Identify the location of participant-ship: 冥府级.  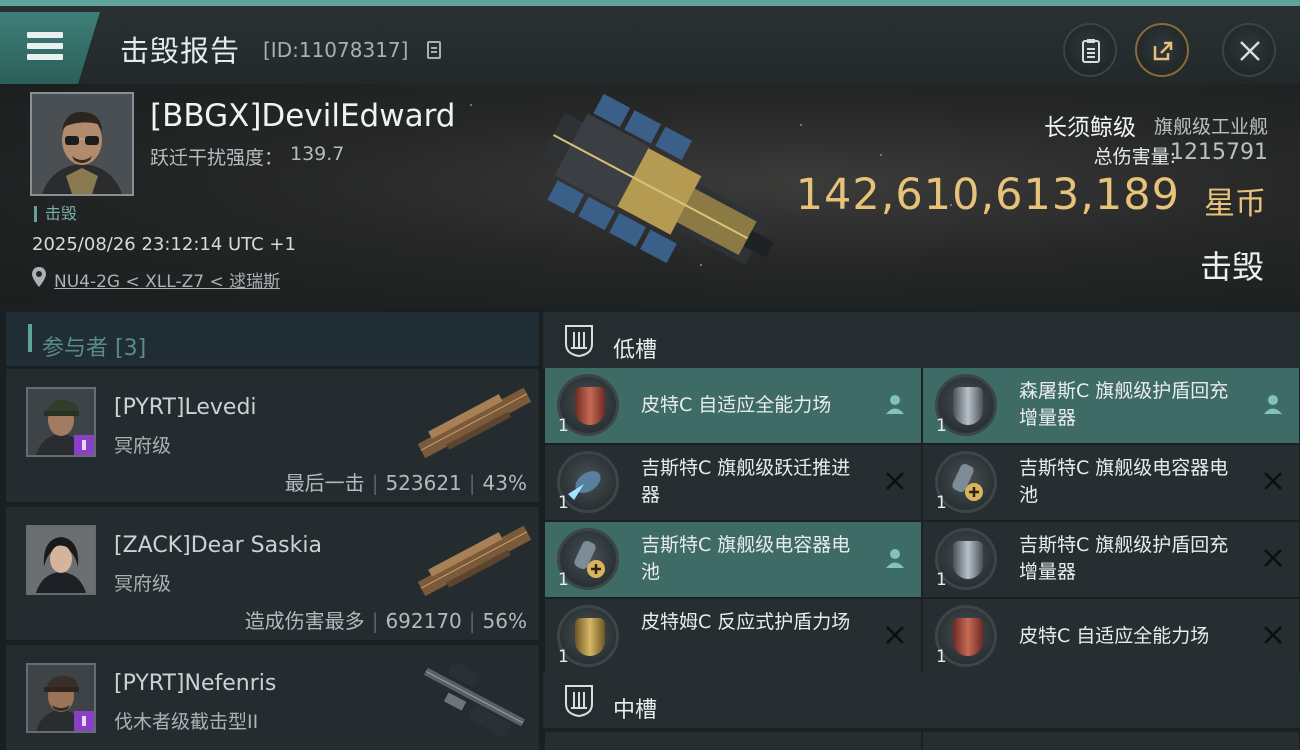
(143, 446).